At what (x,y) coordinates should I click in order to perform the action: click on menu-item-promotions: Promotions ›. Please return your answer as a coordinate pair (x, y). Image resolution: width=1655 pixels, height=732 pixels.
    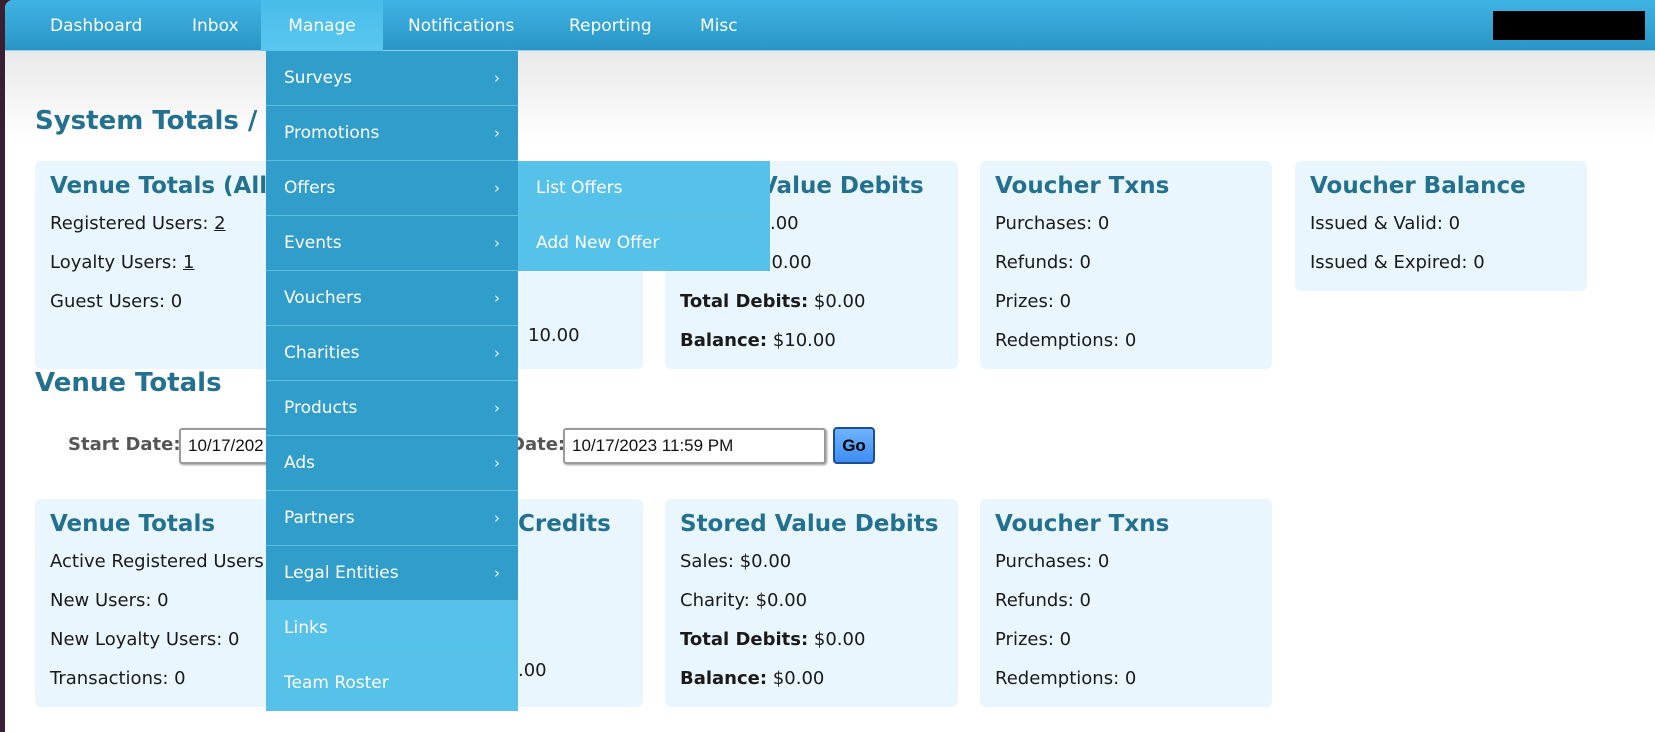
    Looking at the image, I should click on (392, 133).